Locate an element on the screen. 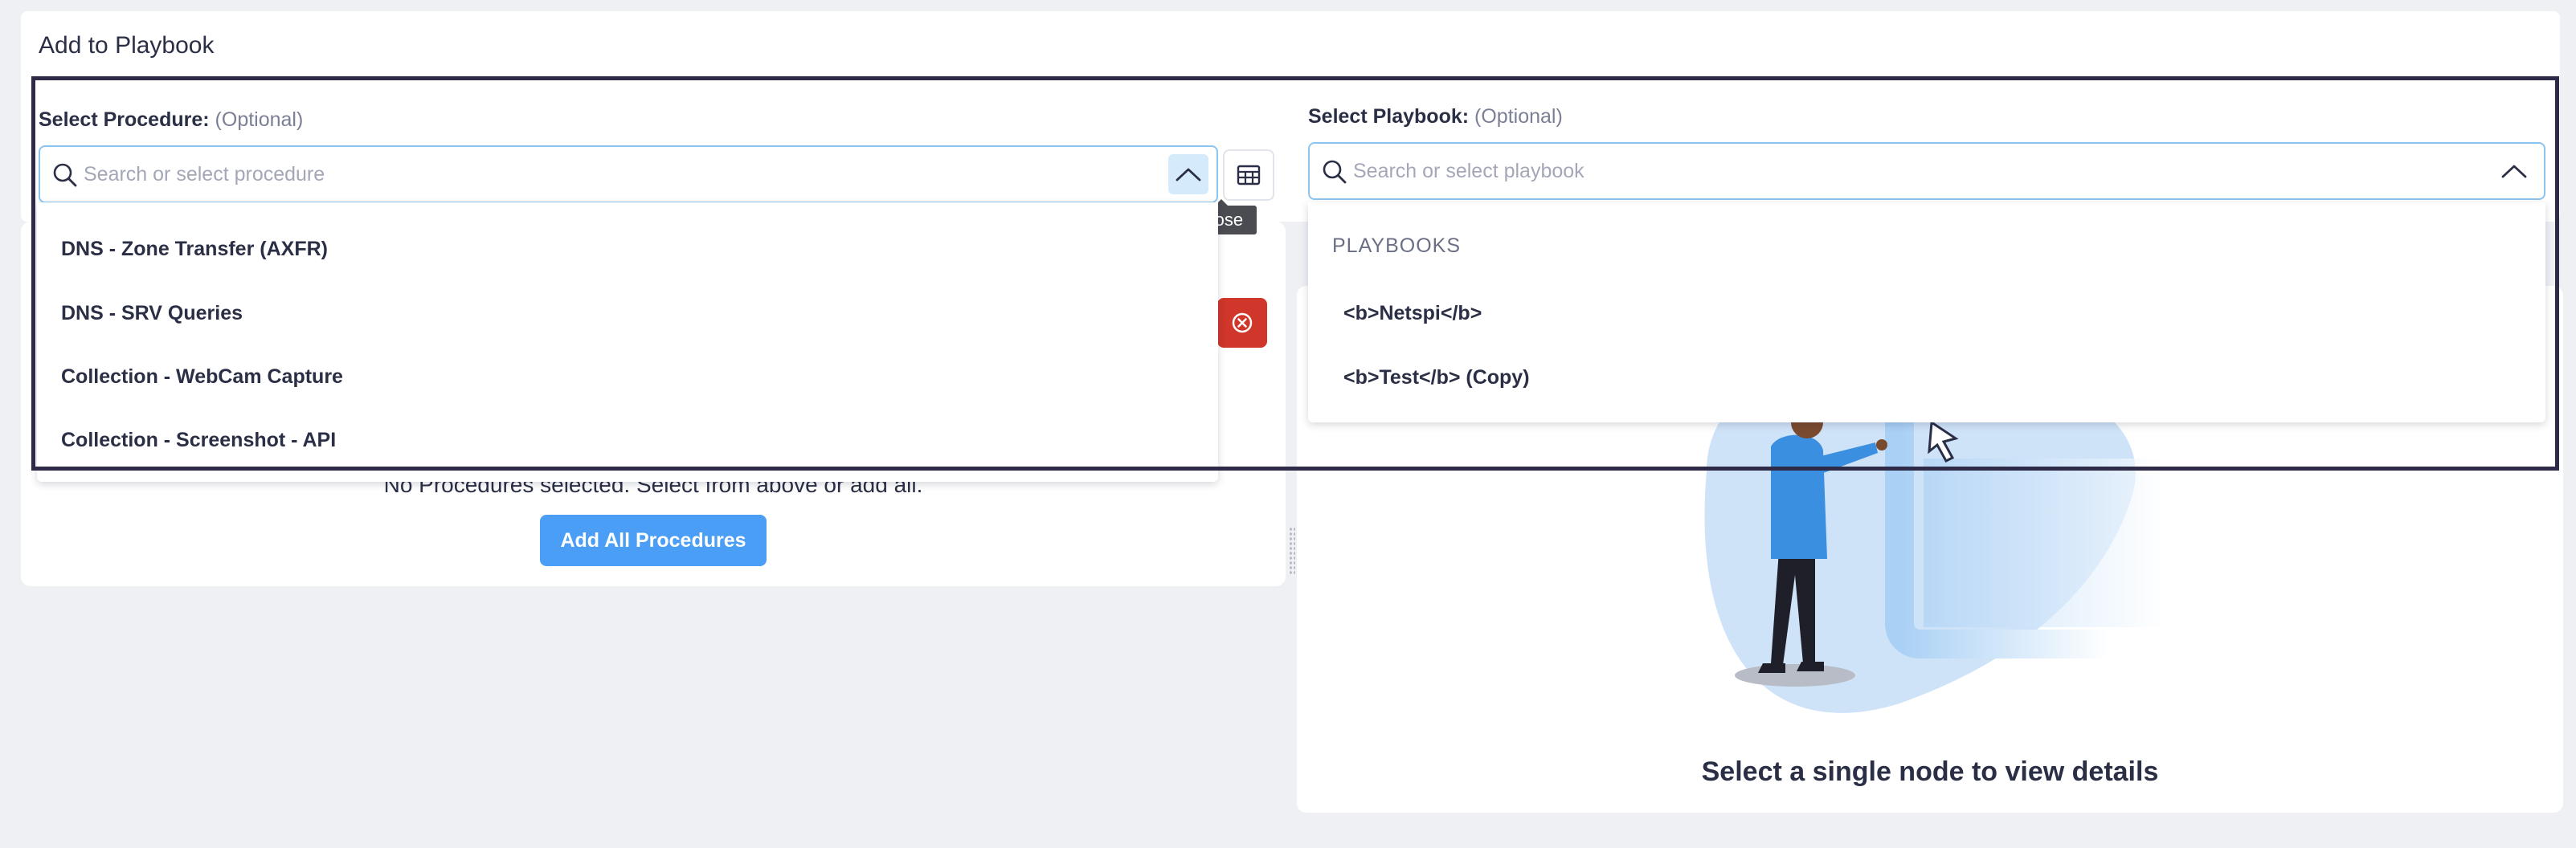 This screenshot has width=2576, height=848. close-circle-icon is located at coordinates (1242, 322).